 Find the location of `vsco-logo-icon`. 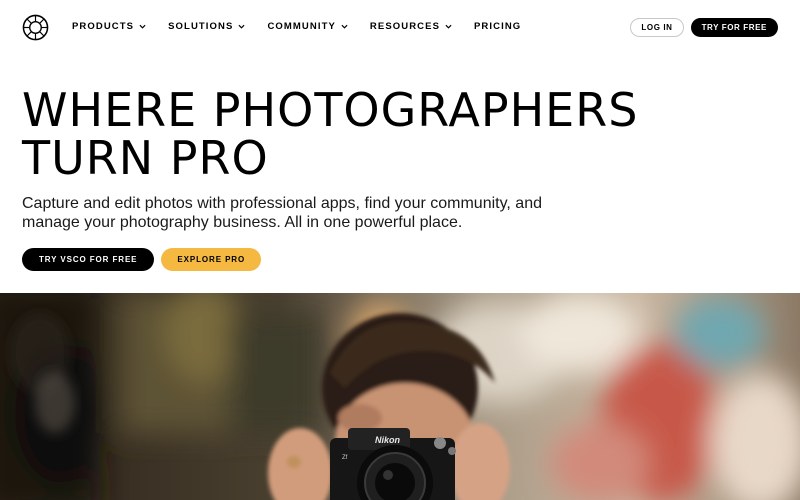

vsco-logo-icon is located at coordinates (35, 27).